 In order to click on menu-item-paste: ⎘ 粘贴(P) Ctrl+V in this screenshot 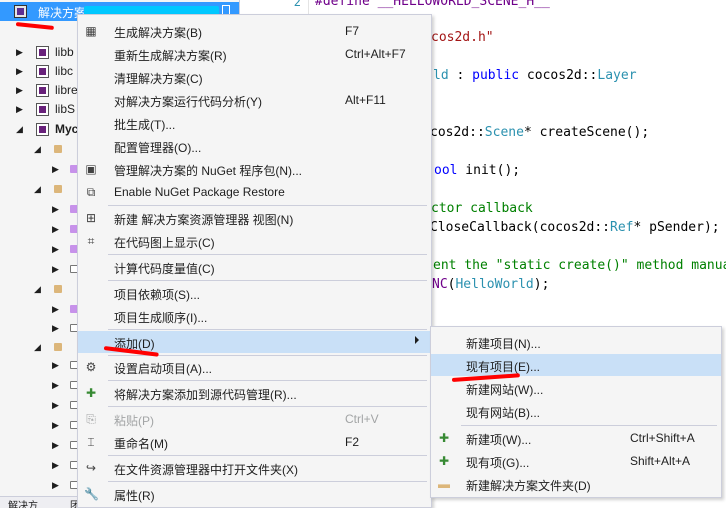, I will do `click(254, 419)`.